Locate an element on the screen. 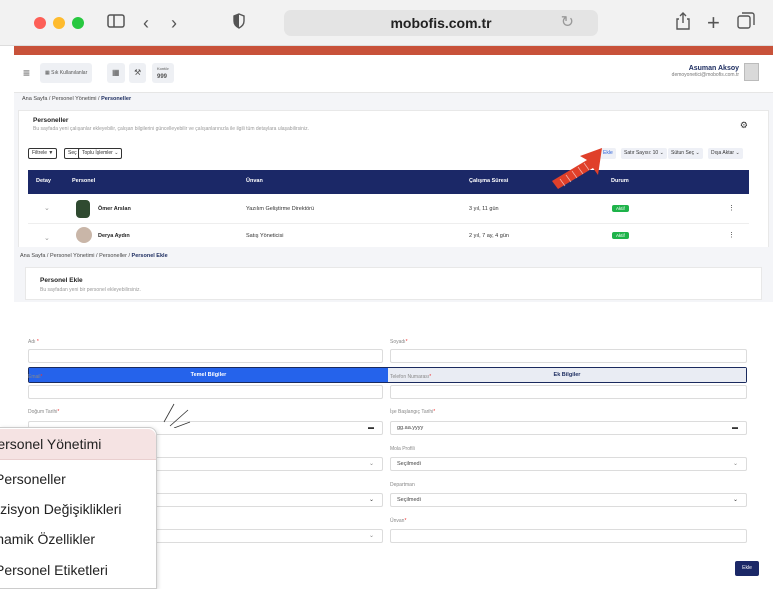 This screenshot has width=773, height=589. submit-button: Ekle is located at coordinates (747, 568).